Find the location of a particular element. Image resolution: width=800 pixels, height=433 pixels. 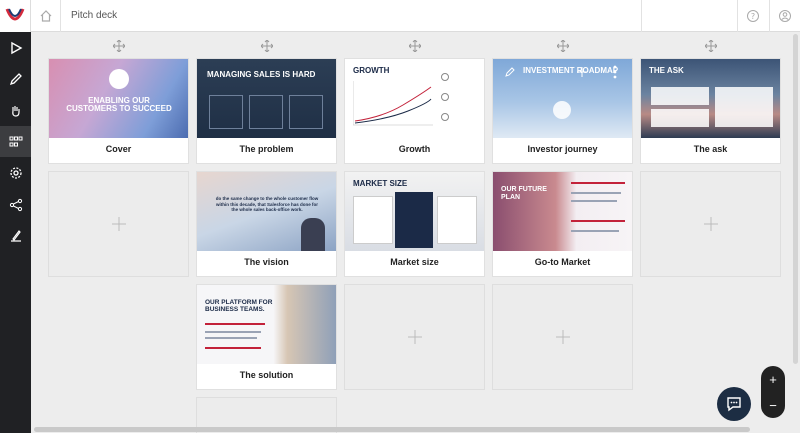

slide-thumbnail: THE ASK is located at coordinates (710, 98).